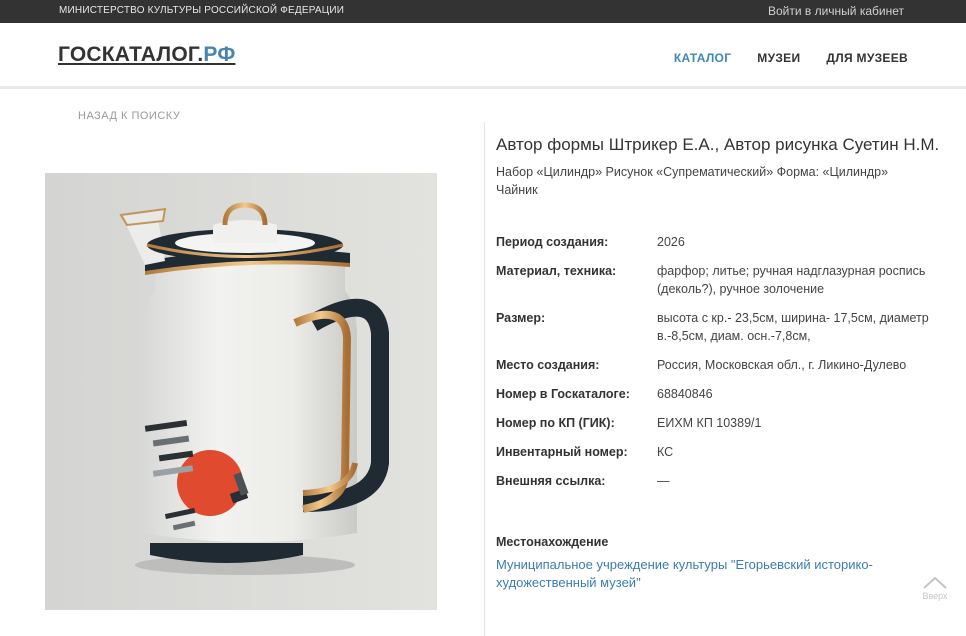 Image resolution: width=966 pixels, height=636 pixels. What do you see at coordinates (551, 481) in the screenshot?
I see `property-key: Внешняя ссылка:` at bounding box center [551, 481].